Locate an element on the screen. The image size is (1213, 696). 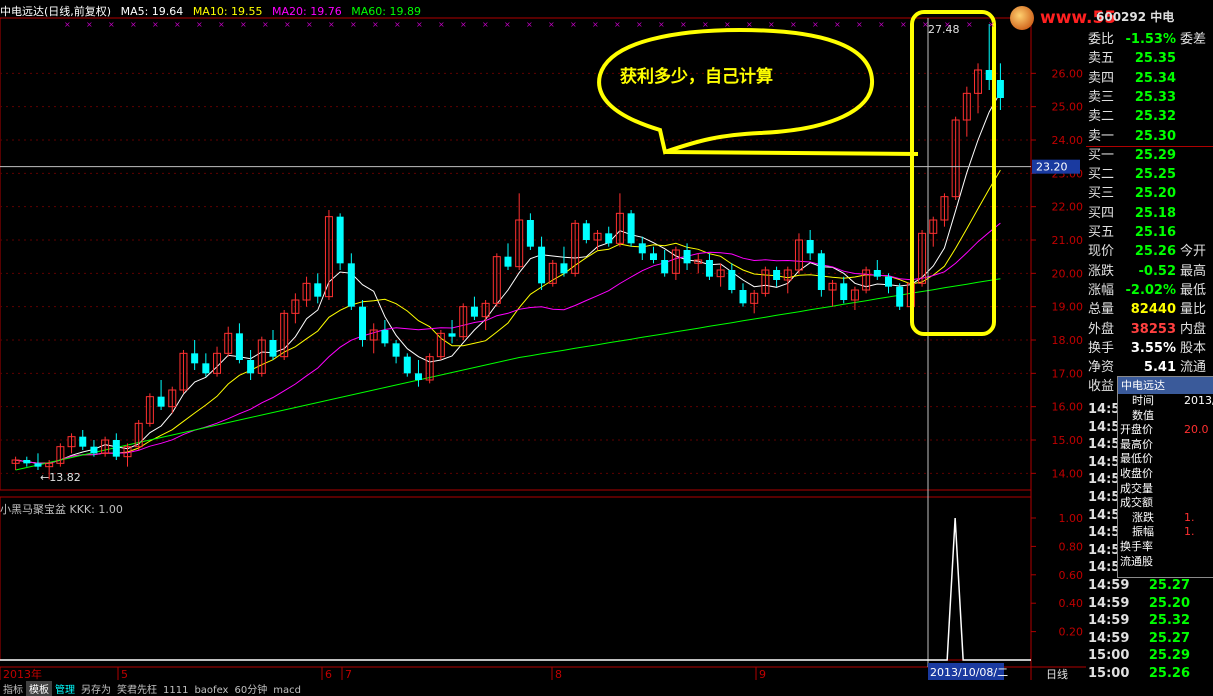
price-axis-label: 26.00 is located at coordinates (1068, 73).